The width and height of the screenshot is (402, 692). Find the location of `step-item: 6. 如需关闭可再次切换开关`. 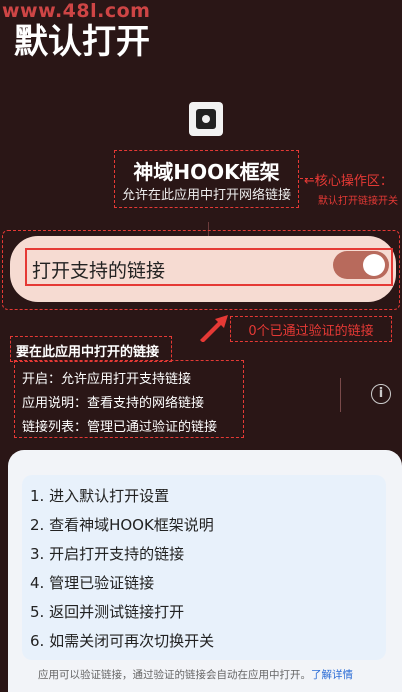

step-item: 6. 如需关闭可再次切换开关 is located at coordinates (122, 641).